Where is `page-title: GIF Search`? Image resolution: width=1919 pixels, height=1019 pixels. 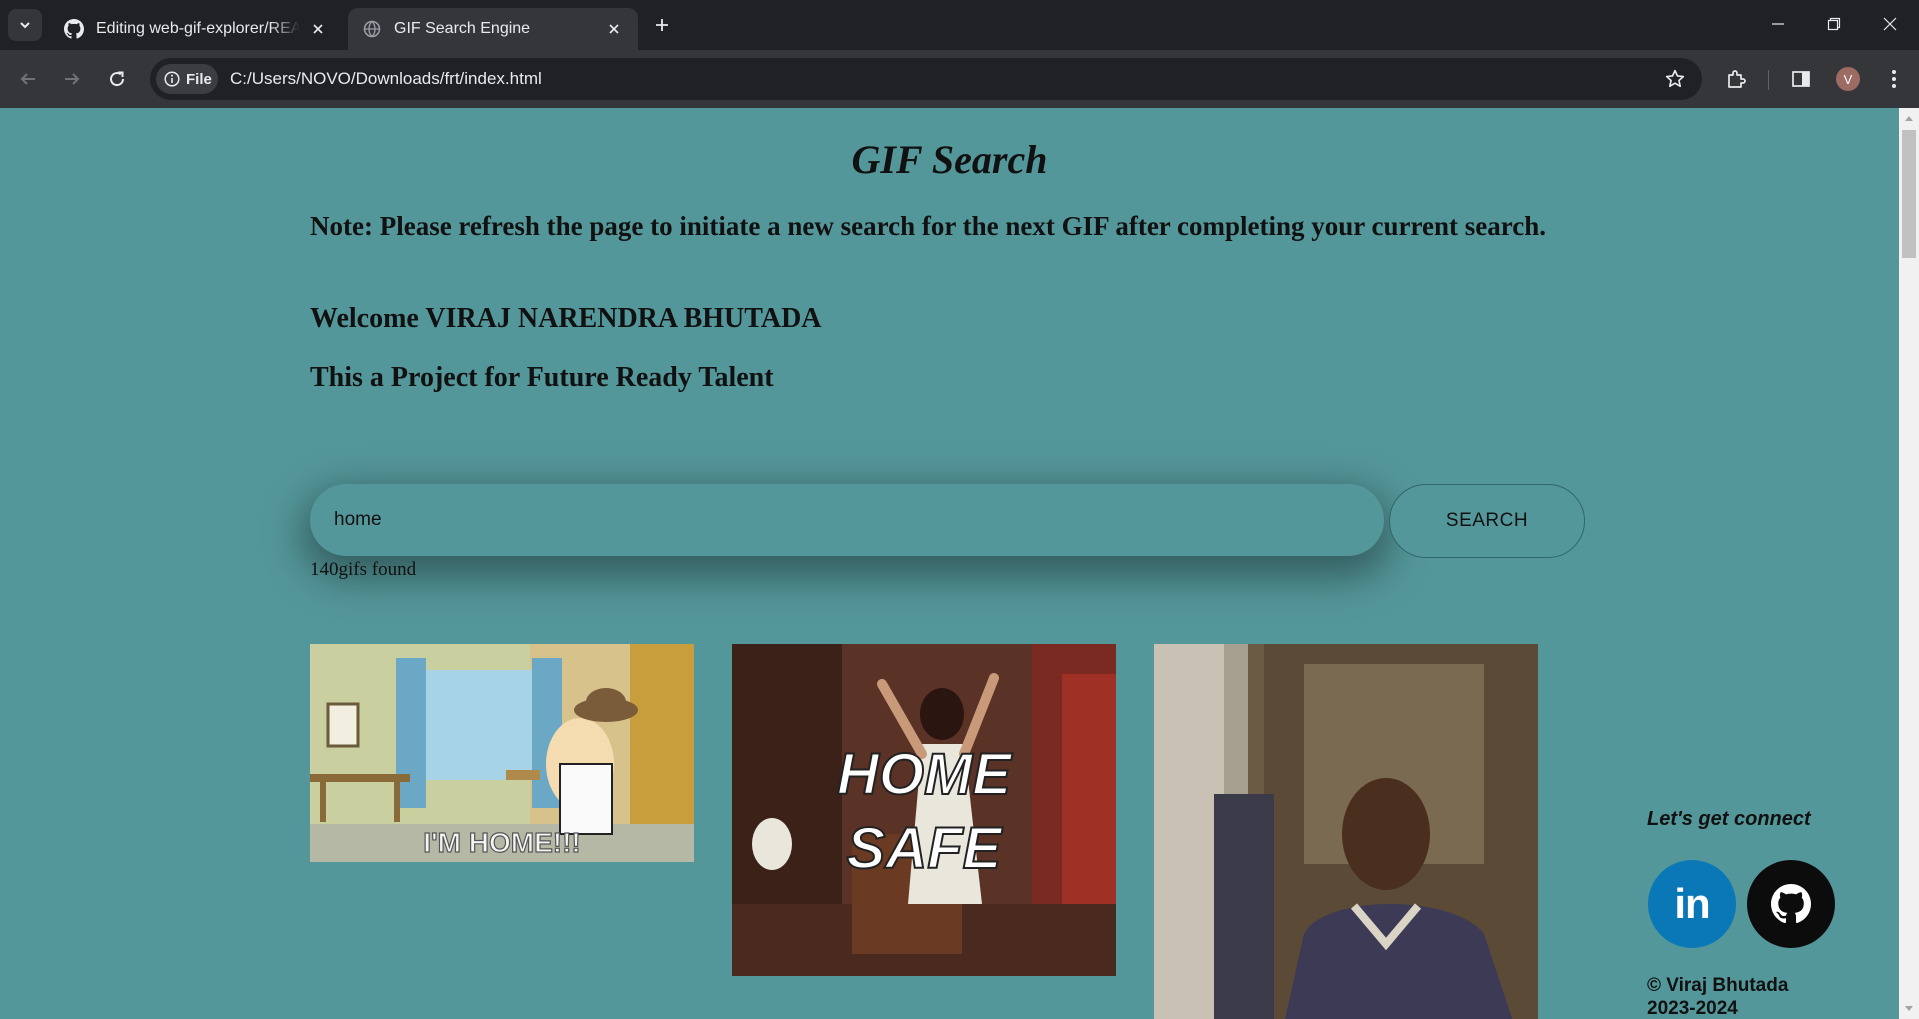
page-title: GIF Search is located at coordinates (949, 159).